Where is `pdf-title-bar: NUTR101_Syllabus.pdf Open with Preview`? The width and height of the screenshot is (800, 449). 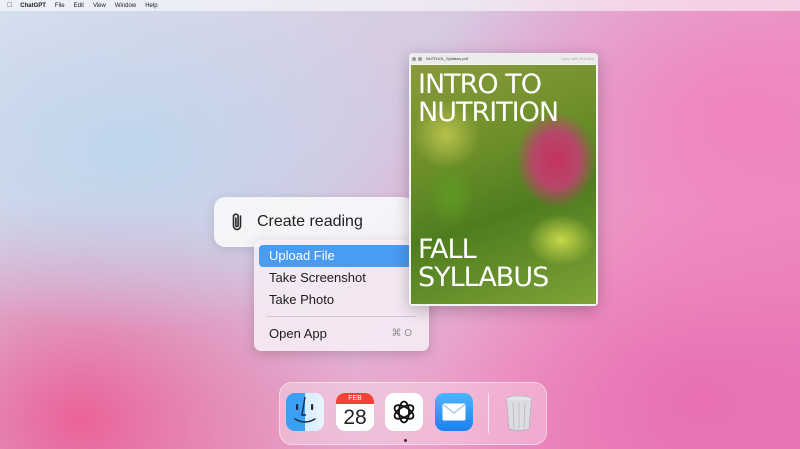 pdf-title-bar: NUTR101_Syllabus.pdf Open with Preview is located at coordinates (503, 58).